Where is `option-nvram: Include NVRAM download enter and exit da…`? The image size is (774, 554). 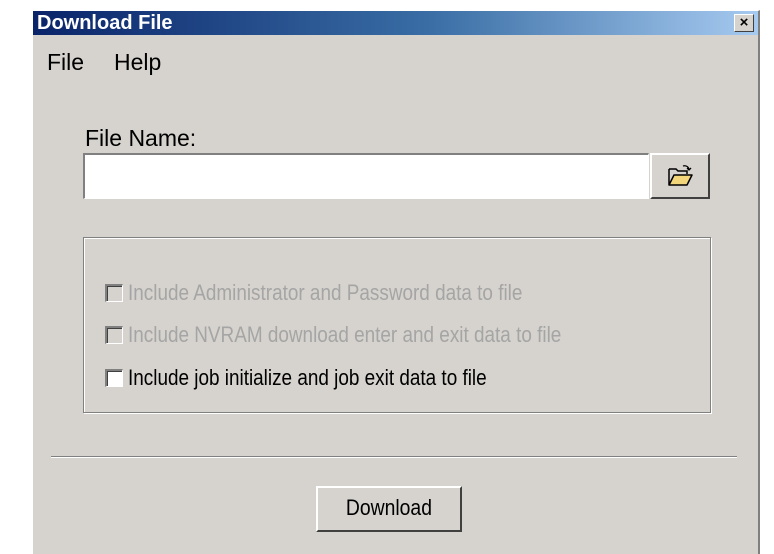 option-nvram: Include NVRAM download enter and exit da… is located at coordinates (368, 335).